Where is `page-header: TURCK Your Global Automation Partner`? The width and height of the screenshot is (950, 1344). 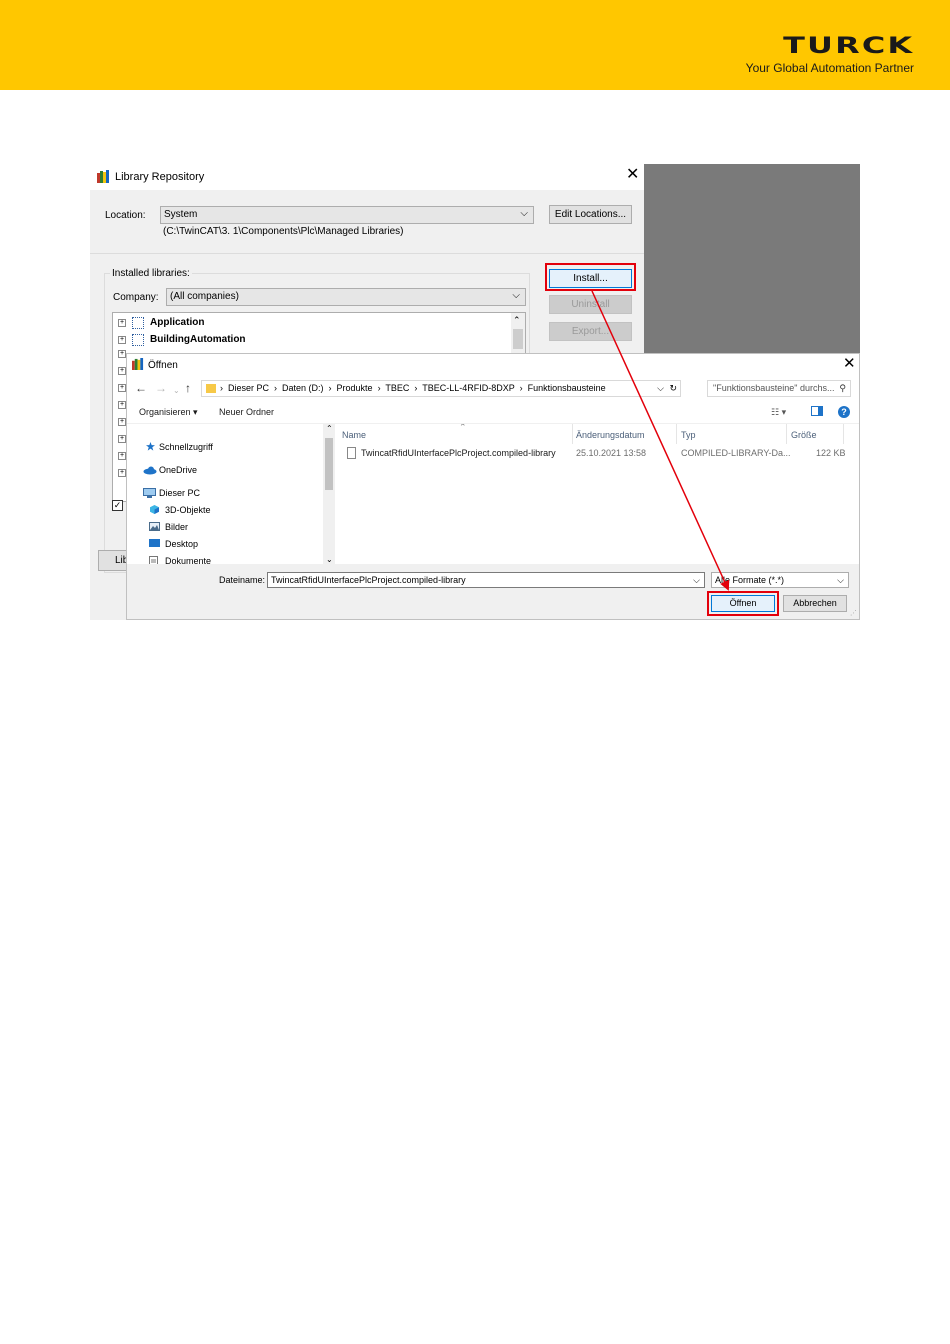
page-header: TURCK Your Global Automation Partner is located at coordinates (475, 45).